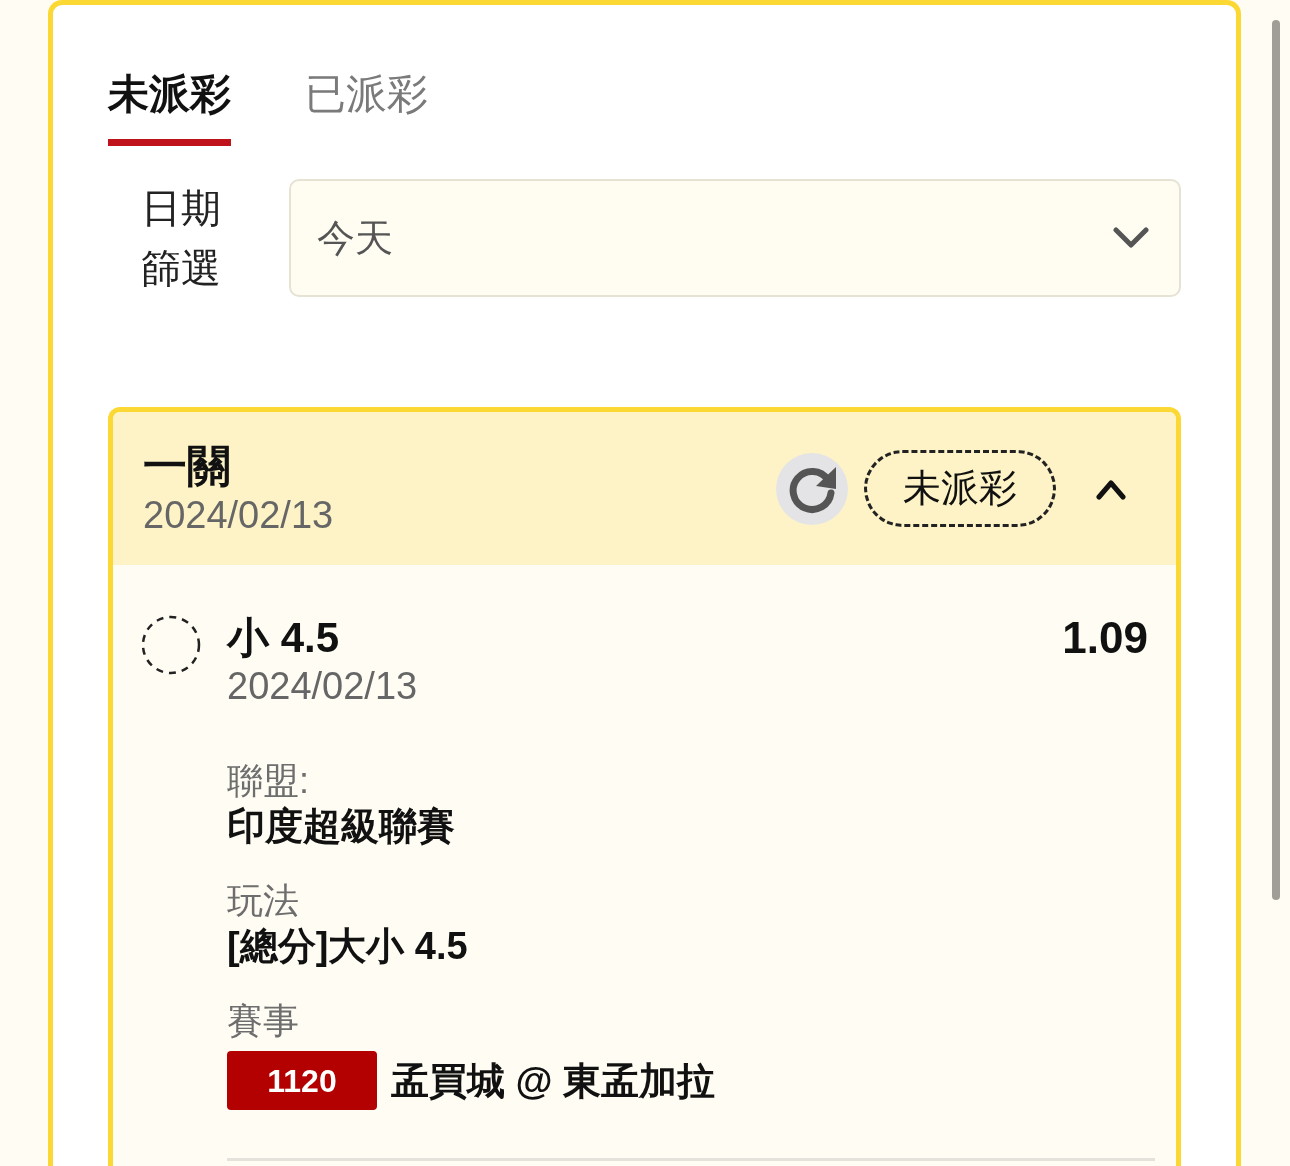 Image resolution: width=1290 pixels, height=1166 pixels. Describe the element at coordinates (187, 465) in the screenshot. I see `bet-type: 一關` at that location.